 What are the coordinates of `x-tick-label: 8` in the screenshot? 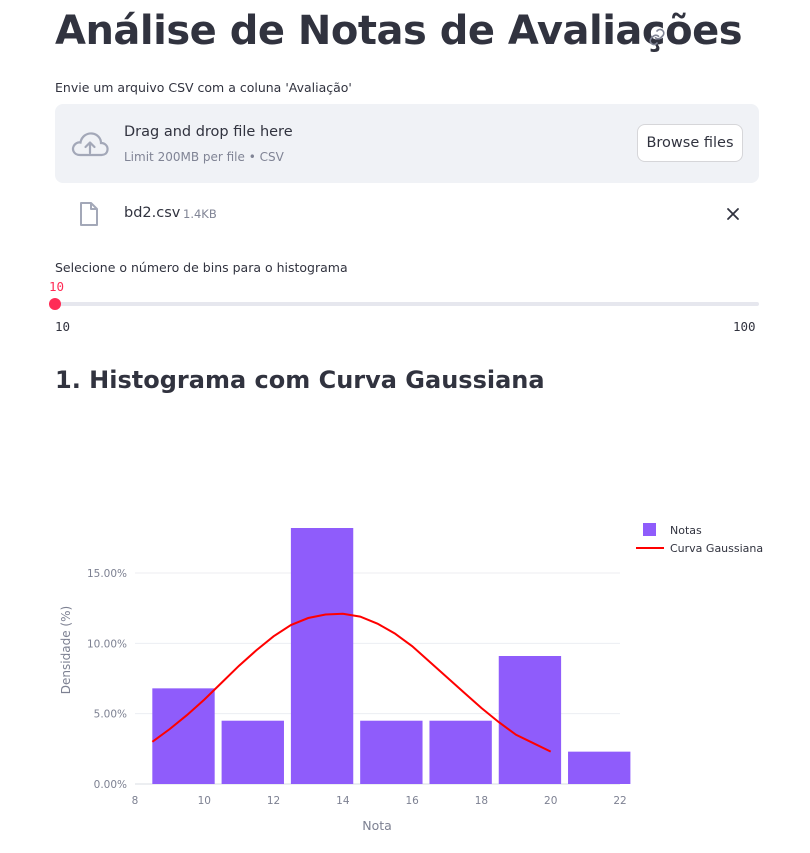 It's located at (135, 801).